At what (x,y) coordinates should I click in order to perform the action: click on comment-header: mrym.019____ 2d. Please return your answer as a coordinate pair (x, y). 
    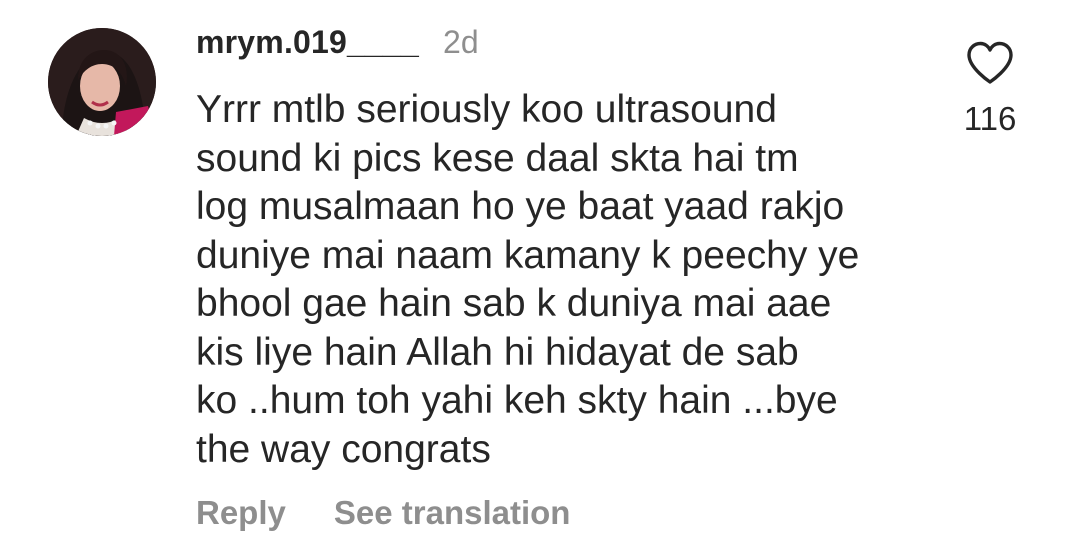
    Looking at the image, I should click on (337, 46).